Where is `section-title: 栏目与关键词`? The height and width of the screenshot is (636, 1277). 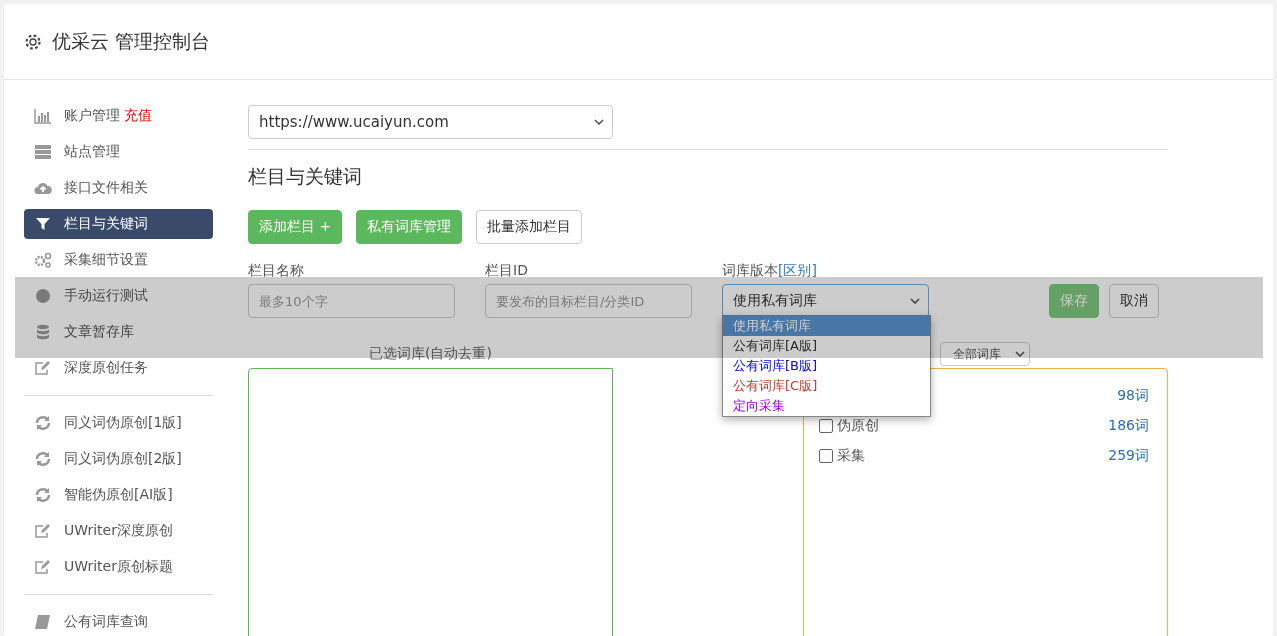
section-title: 栏目与关键词 is located at coordinates (305, 176).